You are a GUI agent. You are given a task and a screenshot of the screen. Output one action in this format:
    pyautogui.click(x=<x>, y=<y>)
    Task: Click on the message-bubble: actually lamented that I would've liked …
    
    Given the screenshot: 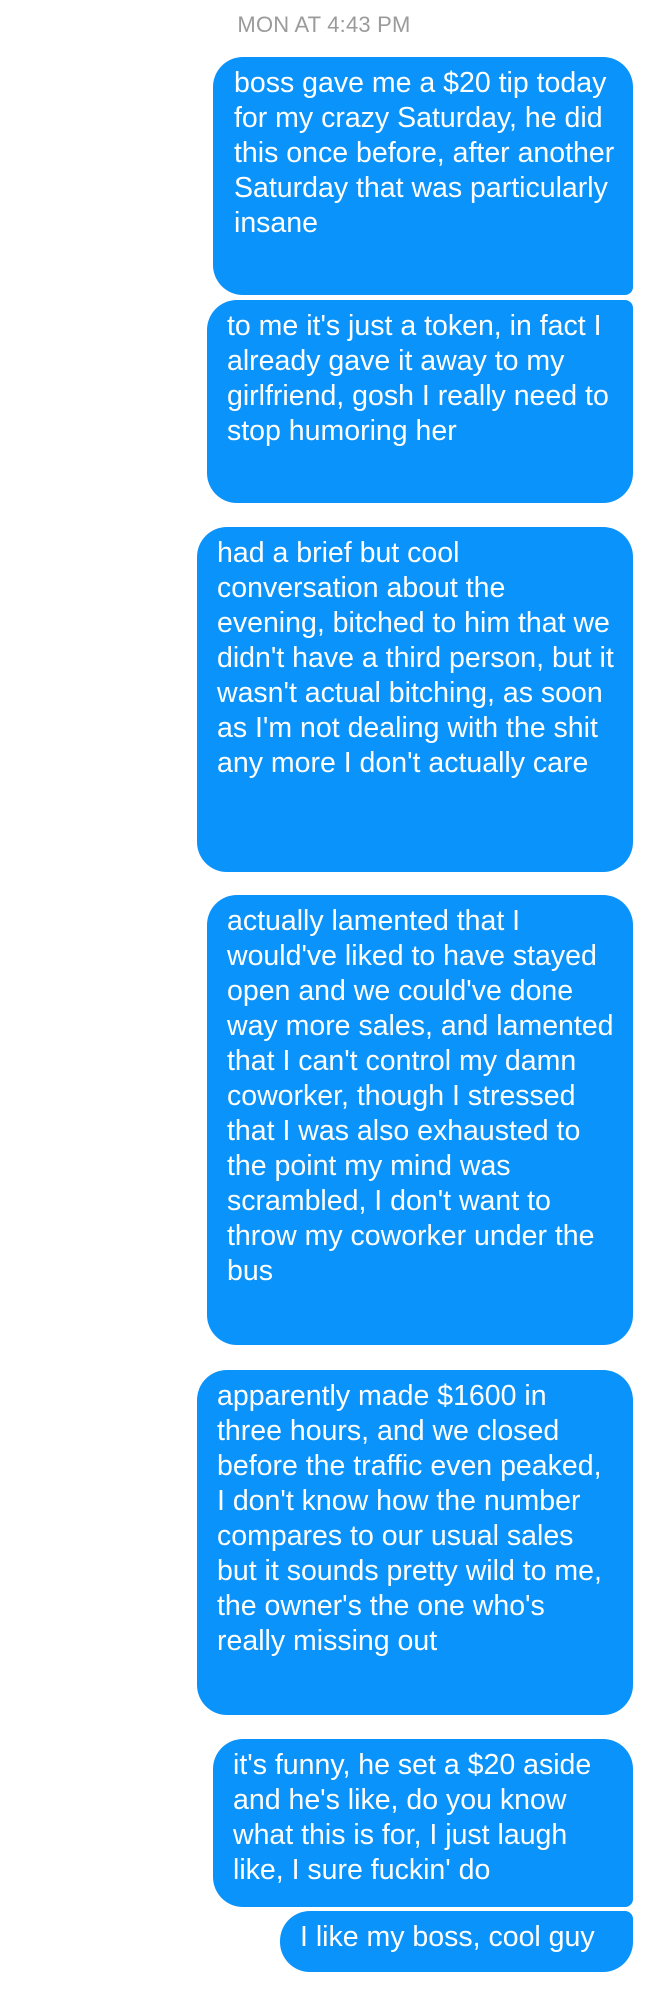 What is the action you would take?
    pyautogui.click(x=420, y=1120)
    